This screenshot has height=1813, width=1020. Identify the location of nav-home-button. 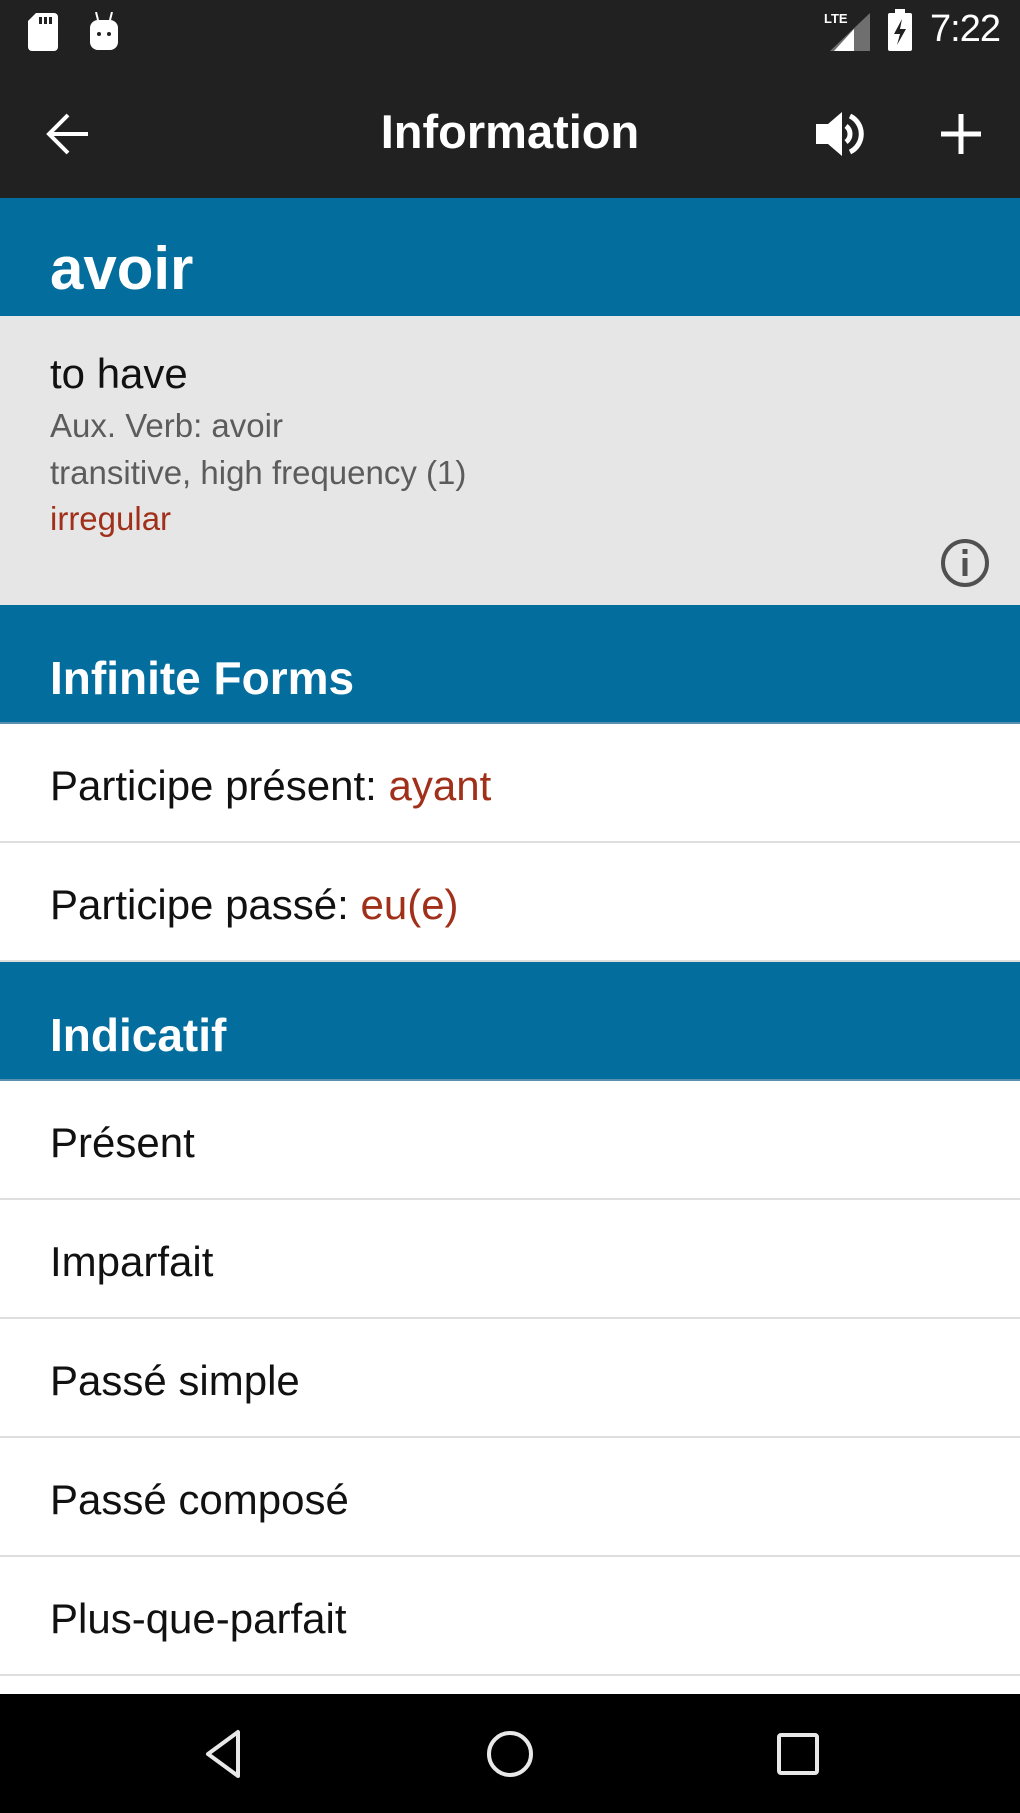
(510, 1754).